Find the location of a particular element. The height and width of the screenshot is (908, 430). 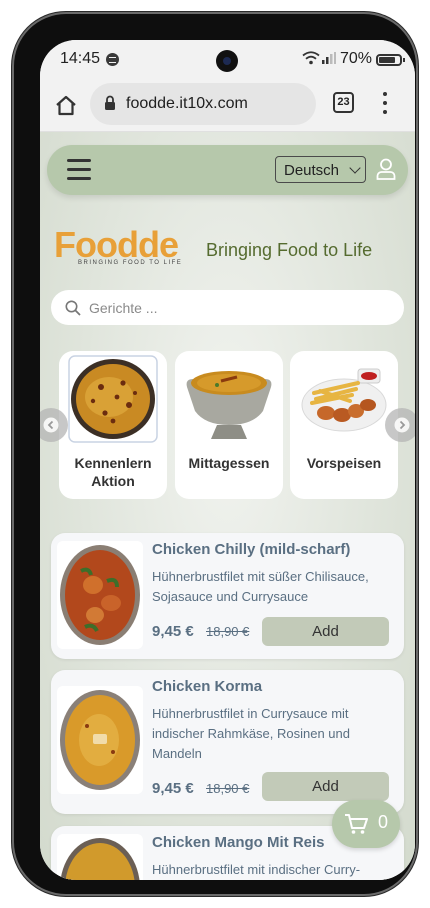

fries-plate-image is located at coordinates (344, 399).